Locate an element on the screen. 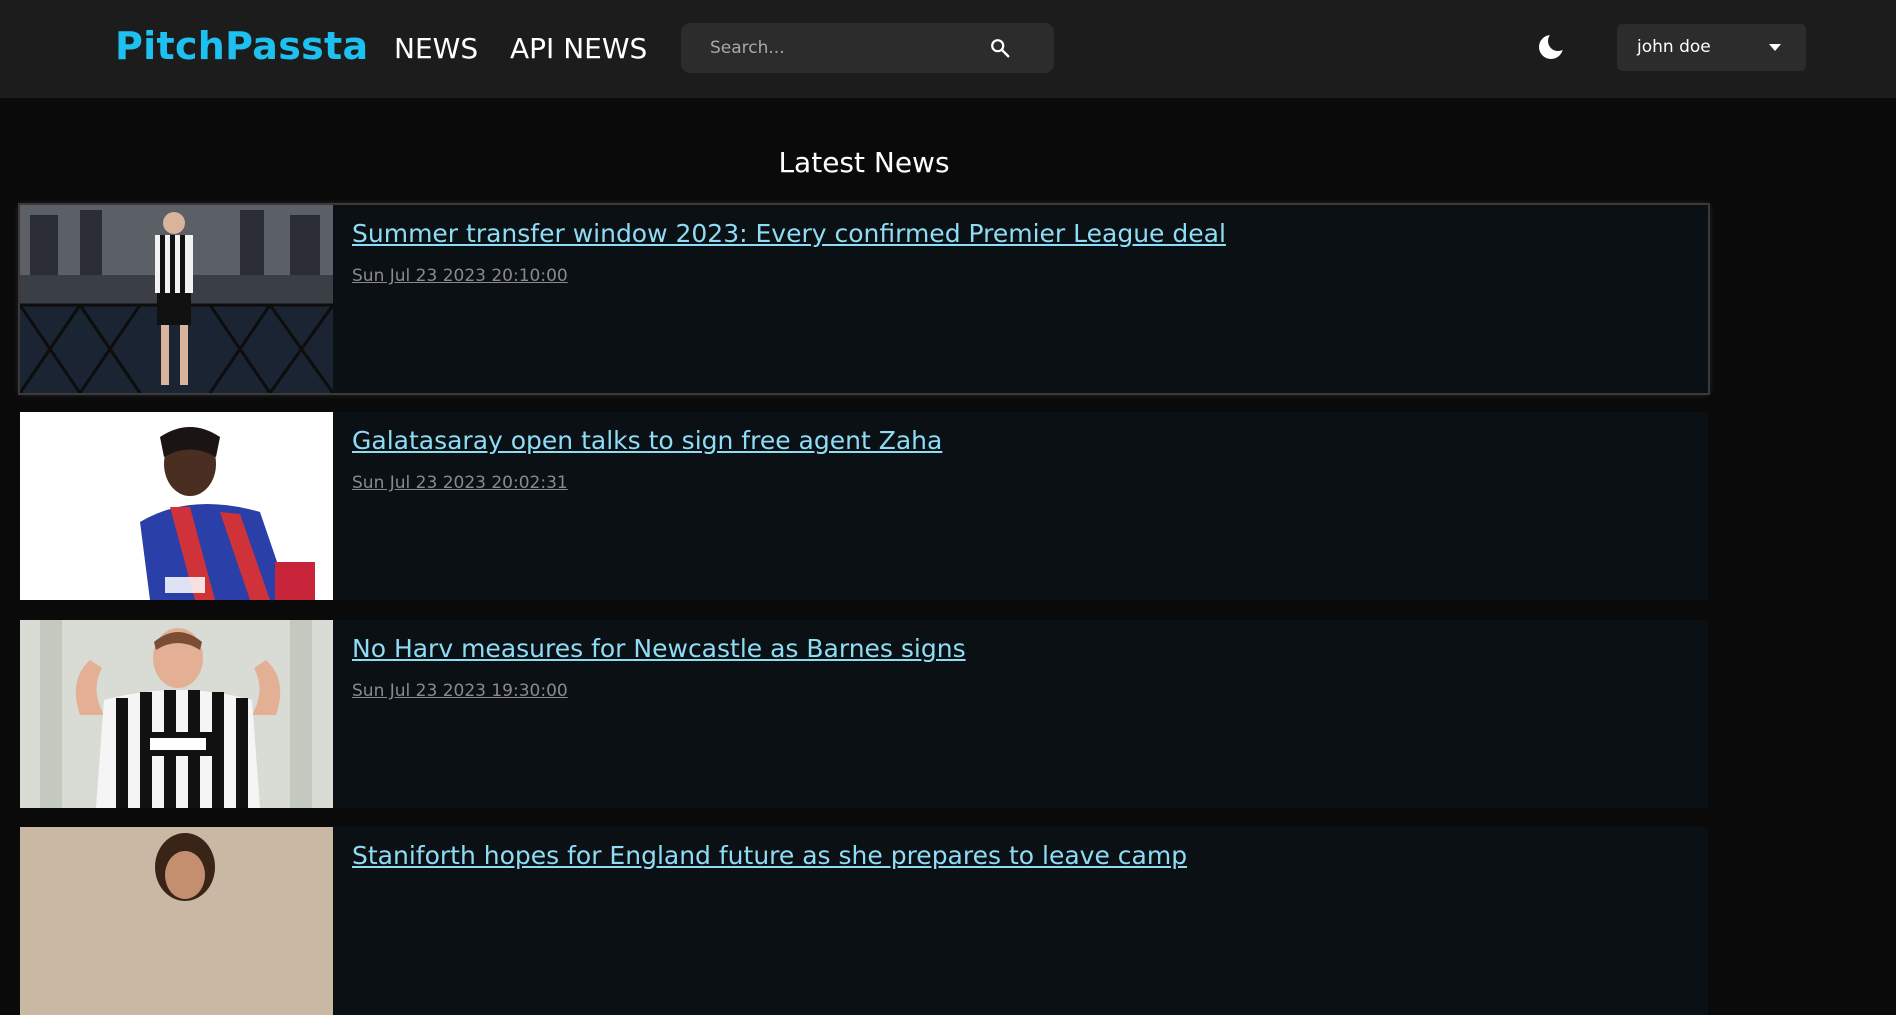 The image size is (1896, 1015). news-date: Sun Jul 23 2023 20:10:00 is located at coordinates (460, 276).